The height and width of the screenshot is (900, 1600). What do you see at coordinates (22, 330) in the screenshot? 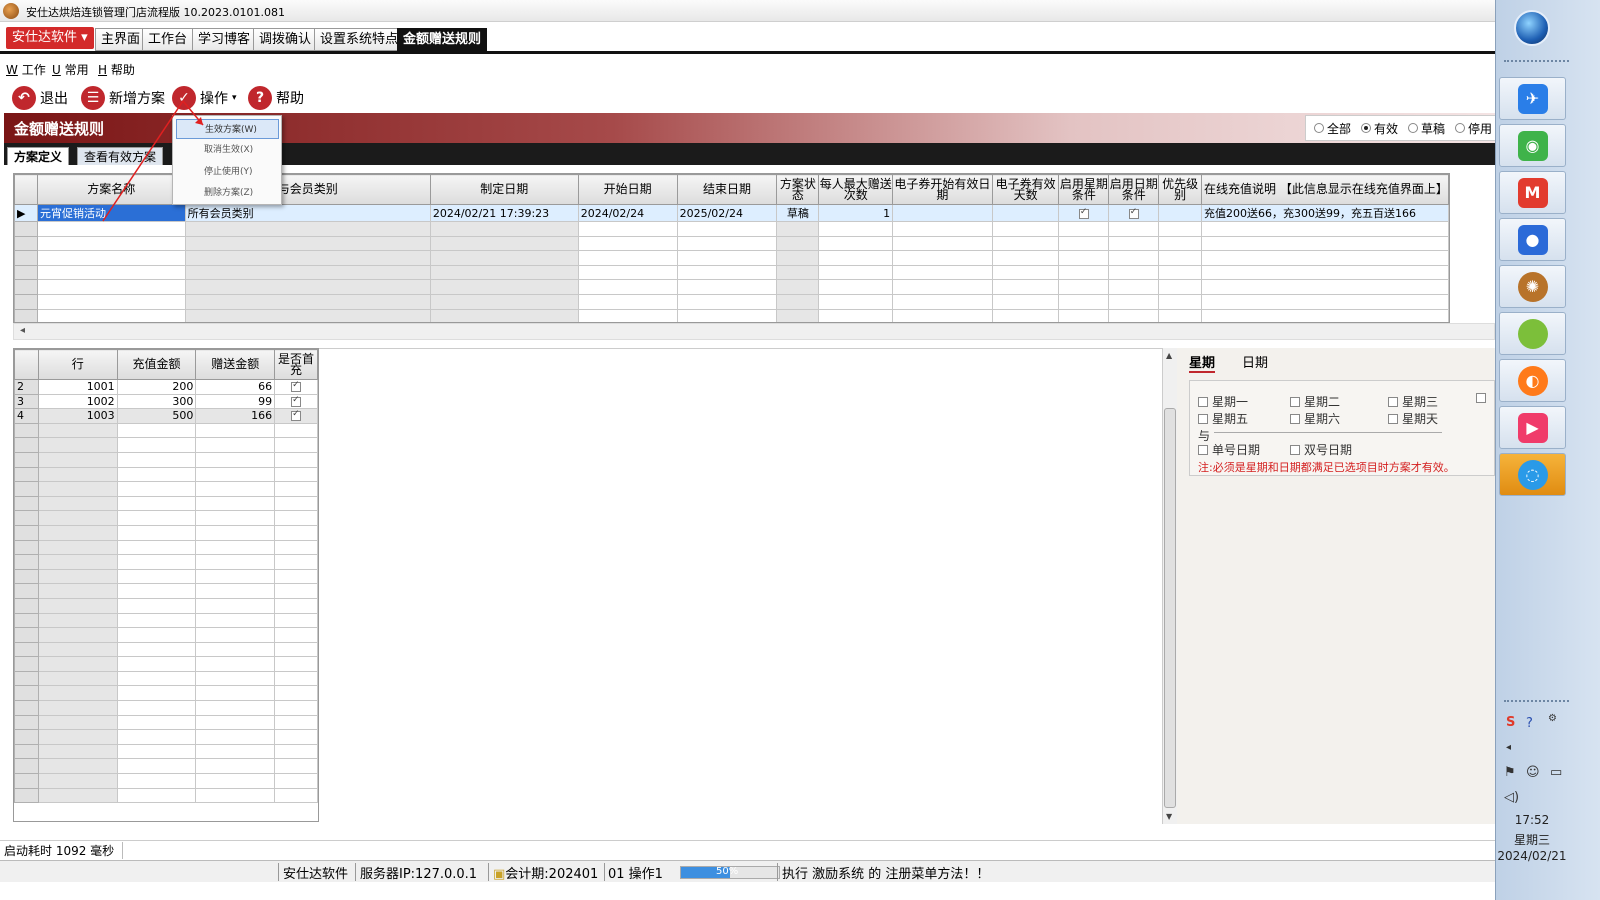
I see `arrow-left-icon: ◂` at bounding box center [22, 330].